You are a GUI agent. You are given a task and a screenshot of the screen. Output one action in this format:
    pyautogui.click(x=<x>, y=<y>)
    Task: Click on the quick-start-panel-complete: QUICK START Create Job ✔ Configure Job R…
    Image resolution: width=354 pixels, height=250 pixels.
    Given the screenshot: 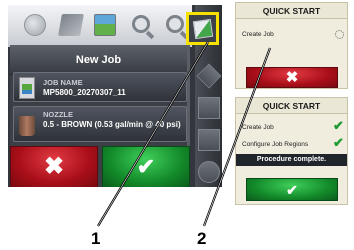 What is the action you would take?
    pyautogui.click(x=291, y=151)
    